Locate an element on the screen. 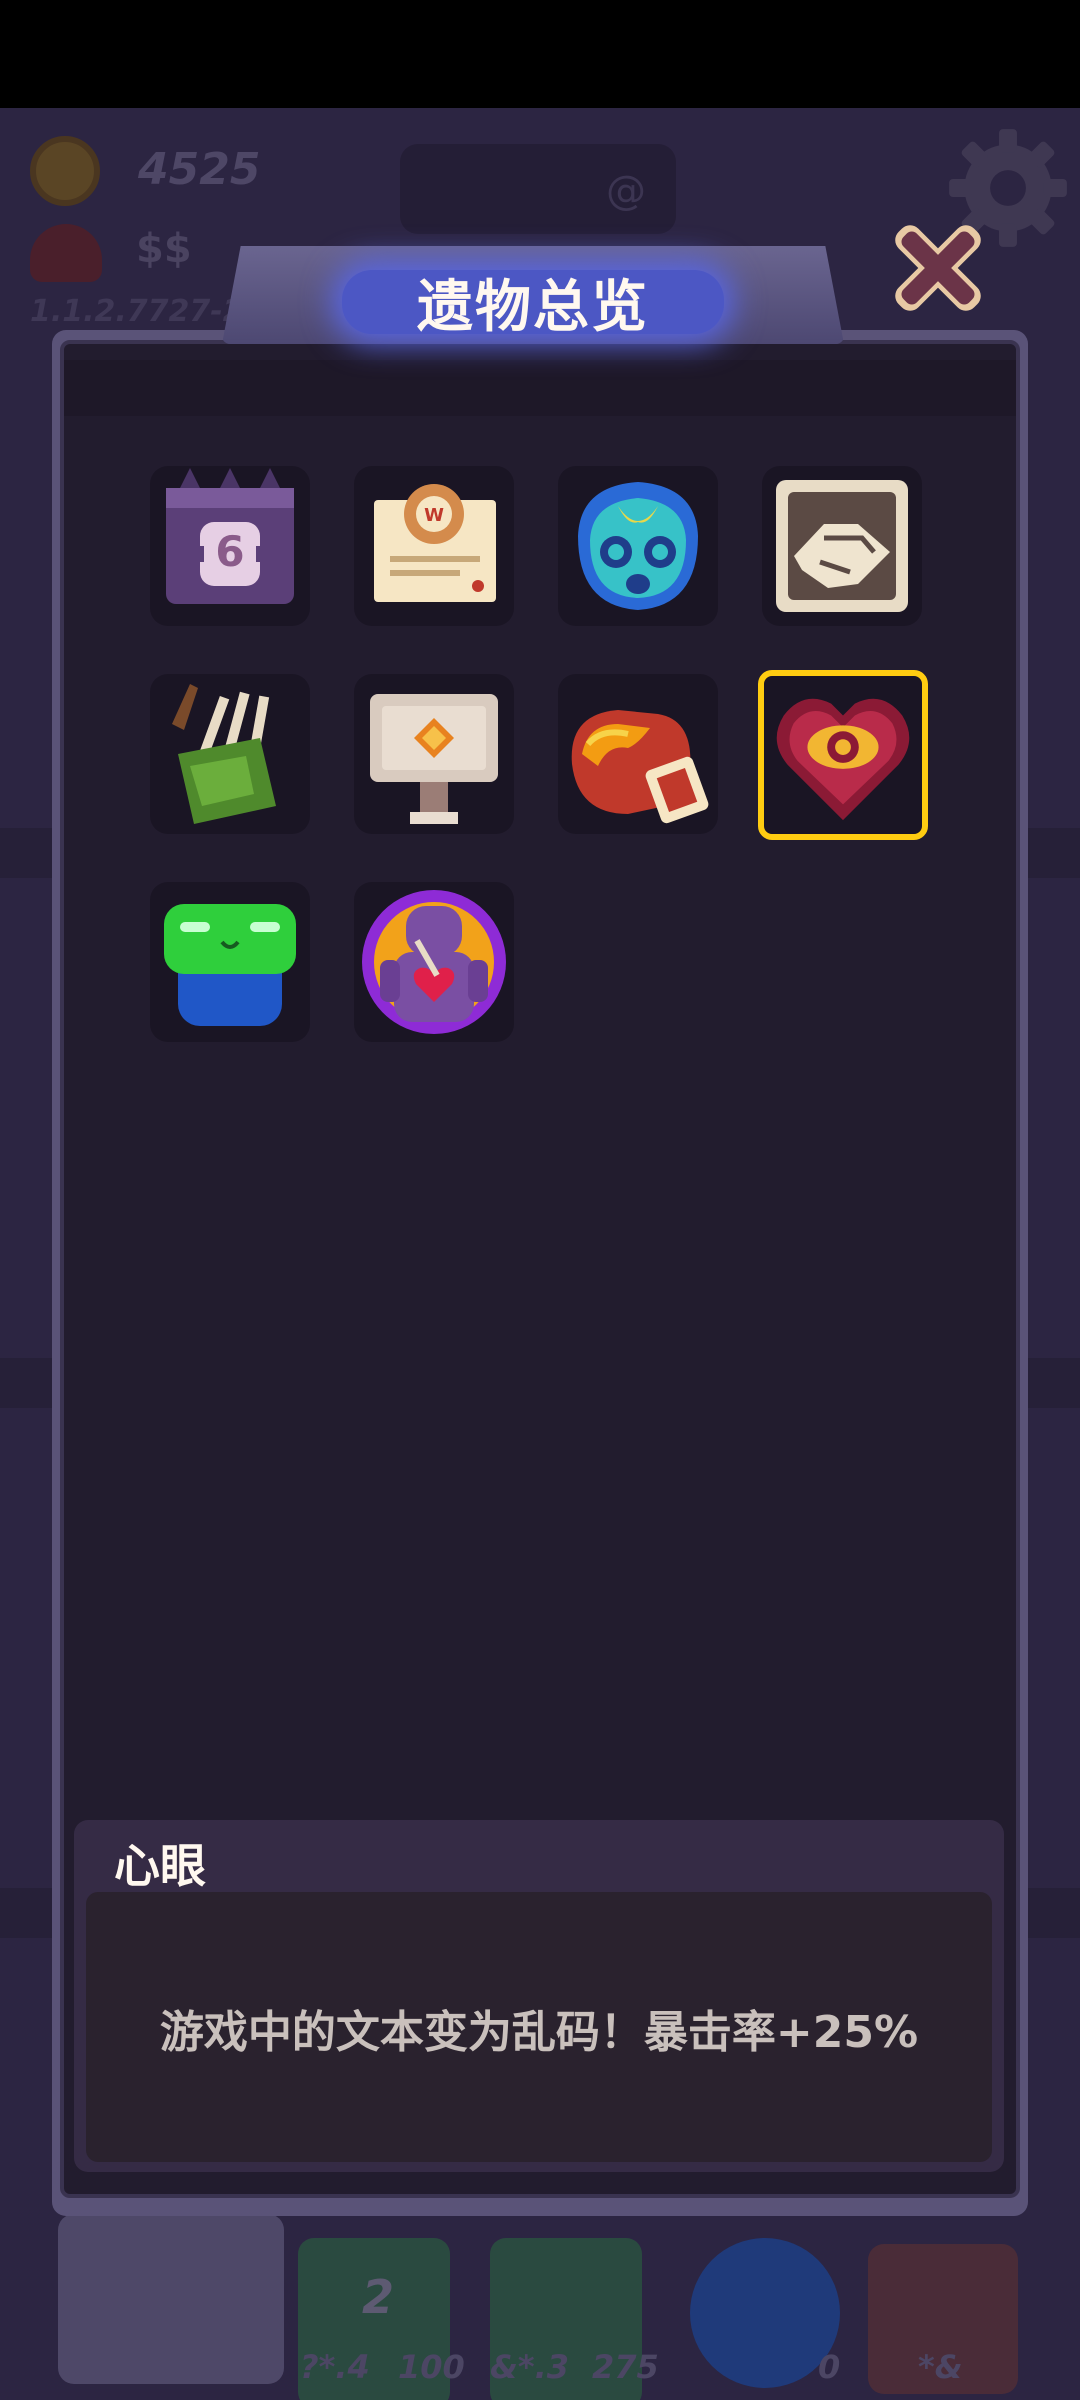  handshake-relic-icon is located at coordinates (842, 546).